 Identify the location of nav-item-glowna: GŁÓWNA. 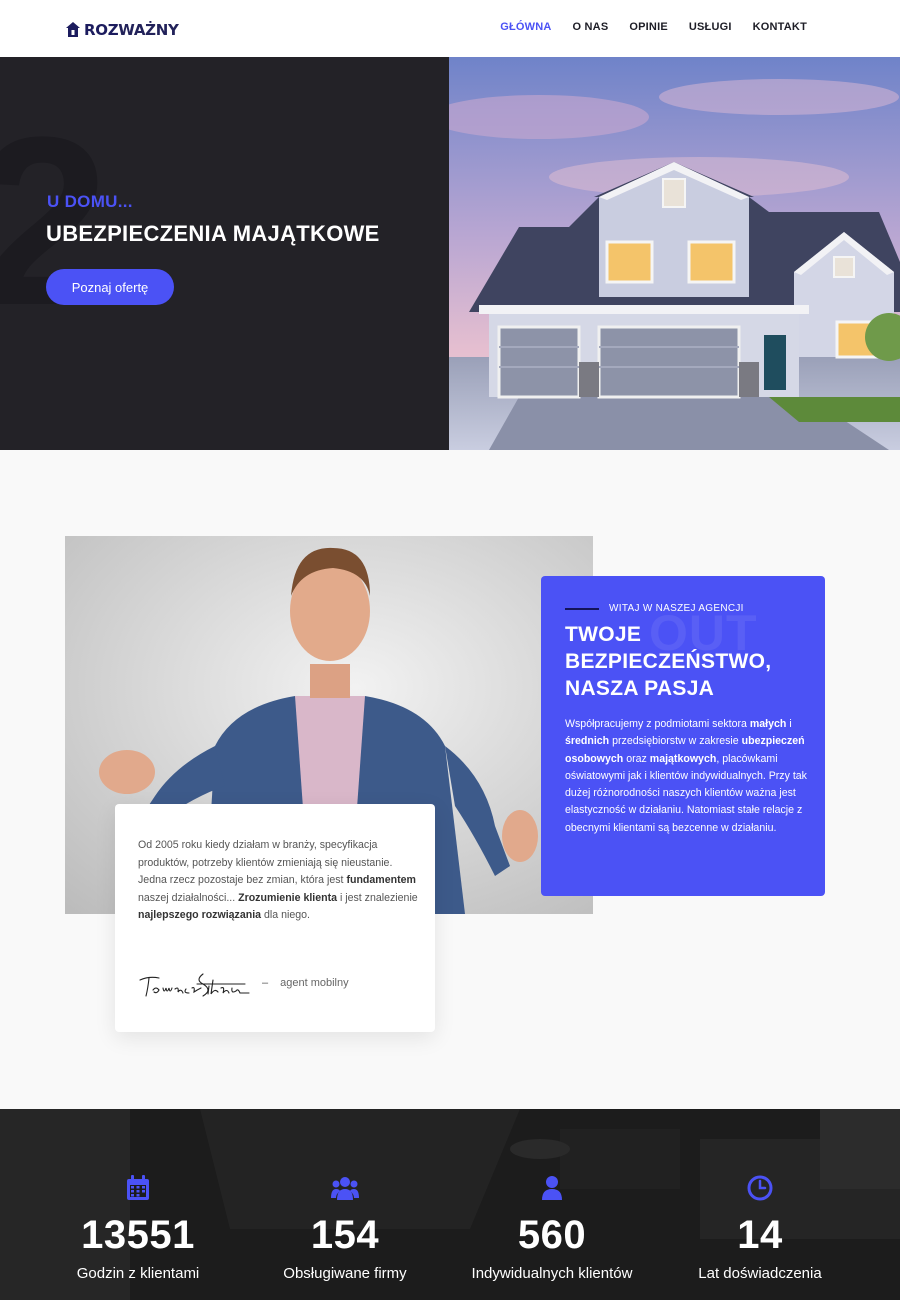
(525, 27).